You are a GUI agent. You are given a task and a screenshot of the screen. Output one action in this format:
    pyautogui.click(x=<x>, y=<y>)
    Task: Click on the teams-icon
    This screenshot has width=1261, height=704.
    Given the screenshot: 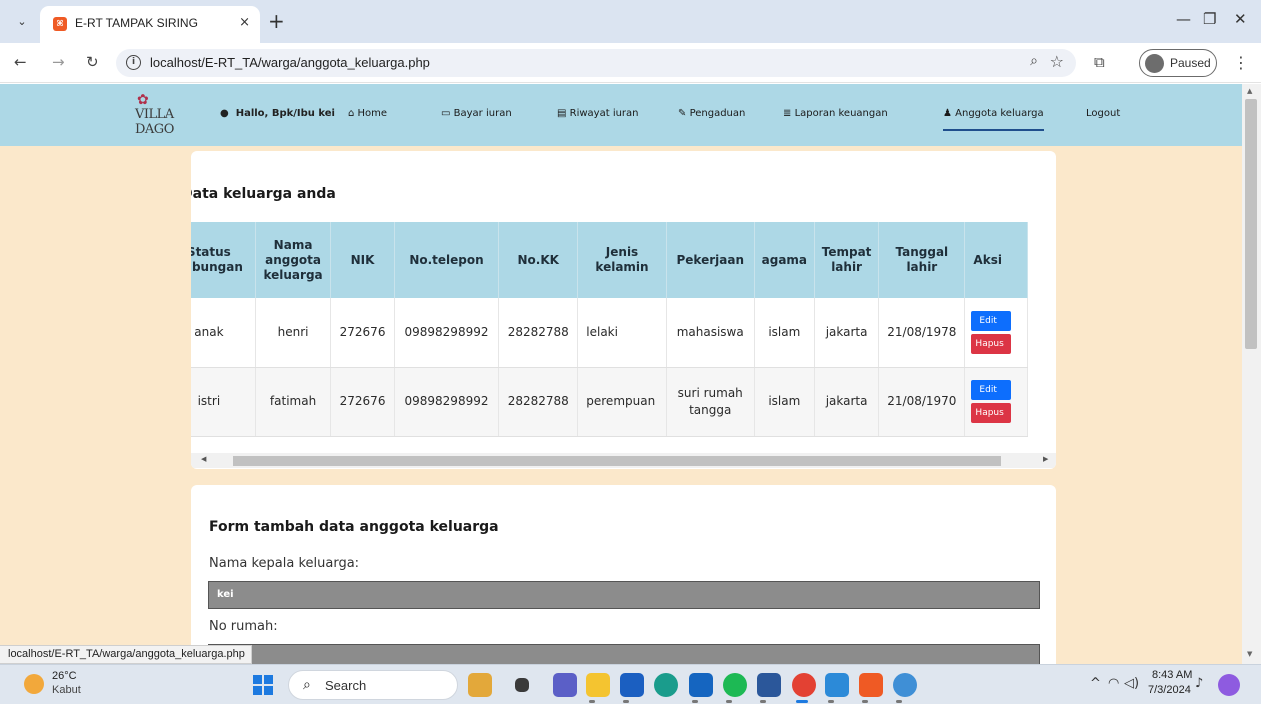 What is the action you would take?
    pyautogui.click(x=565, y=685)
    